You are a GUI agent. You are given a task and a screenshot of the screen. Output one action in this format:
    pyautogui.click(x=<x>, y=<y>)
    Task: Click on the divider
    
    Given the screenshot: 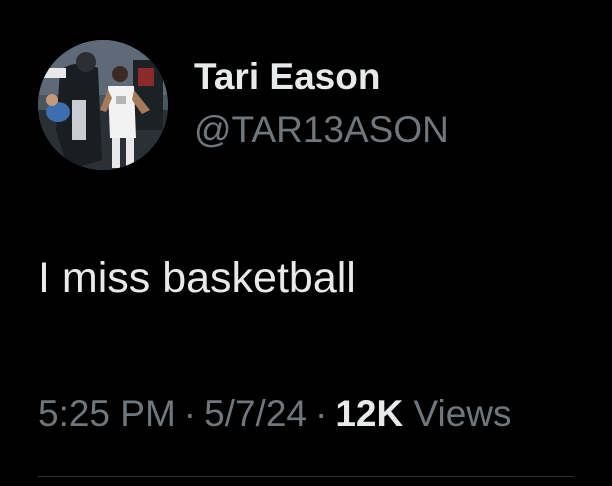 What is the action you would take?
    pyautogui.click(x=306, y=476)
    